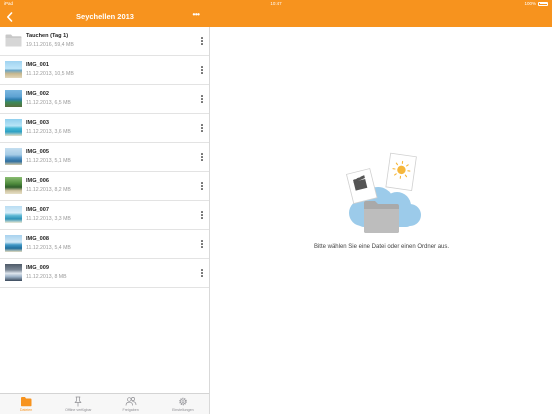 This screenshot has height=414, width=552. What do you see at coordinates (130, 410) in the screenshot?
I see `tab-label: Freigaben` at bounding box center [130, 410].